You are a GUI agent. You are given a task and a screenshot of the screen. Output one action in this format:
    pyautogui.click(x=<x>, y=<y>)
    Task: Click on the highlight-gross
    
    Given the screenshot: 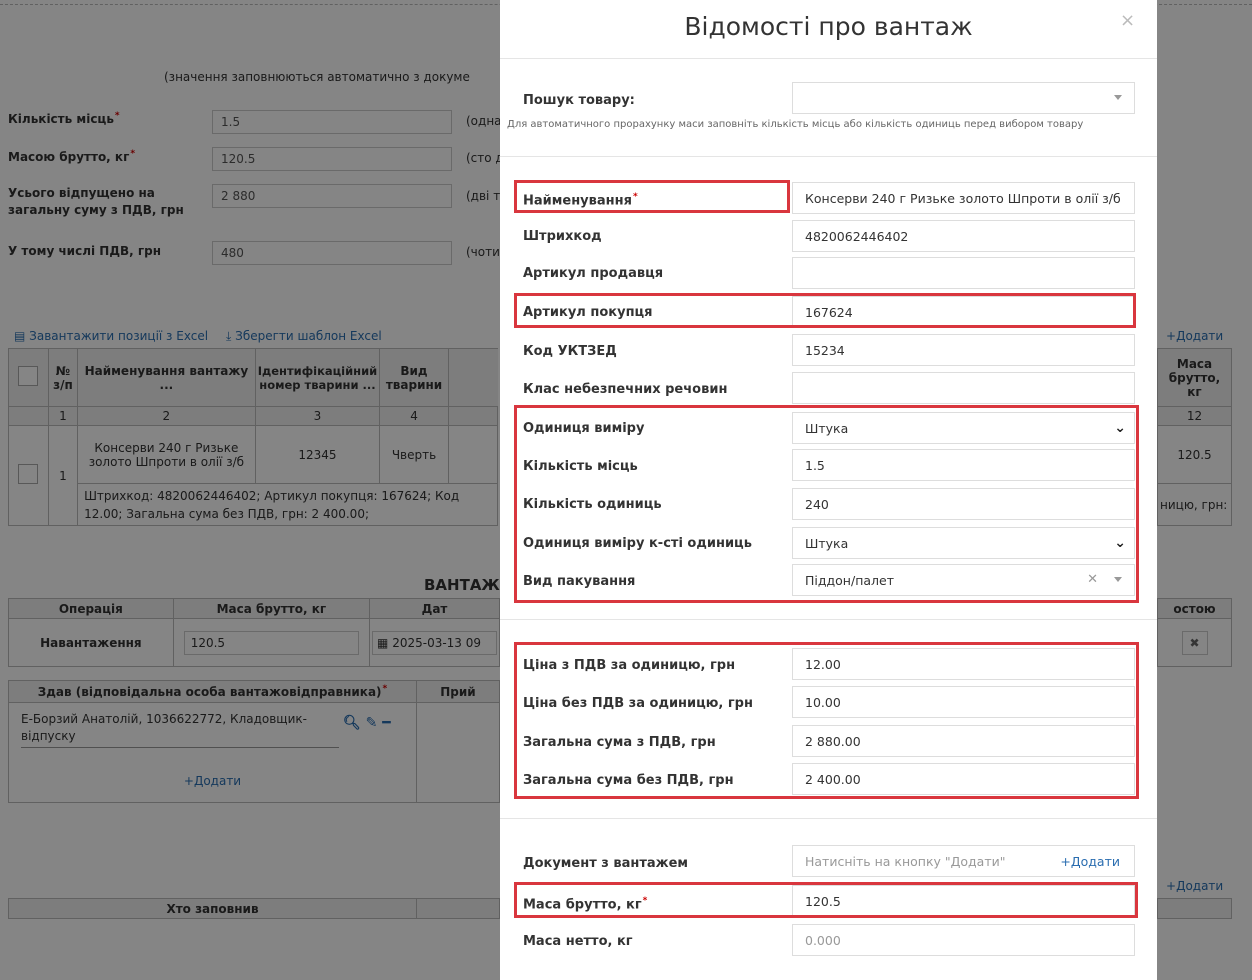 What is the action you would take?
    pyautogui.click(x=826, y=900)
    